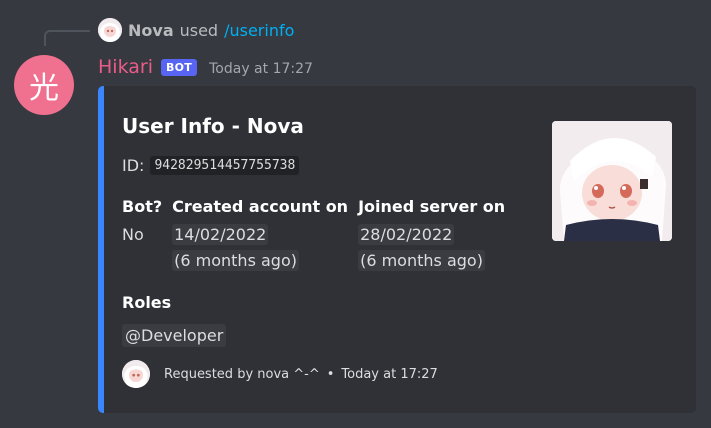 Image resolution: width=711 pixels, height=428 pixels. I want to click on slash-command-link: /userinfo, so click(259, 30).